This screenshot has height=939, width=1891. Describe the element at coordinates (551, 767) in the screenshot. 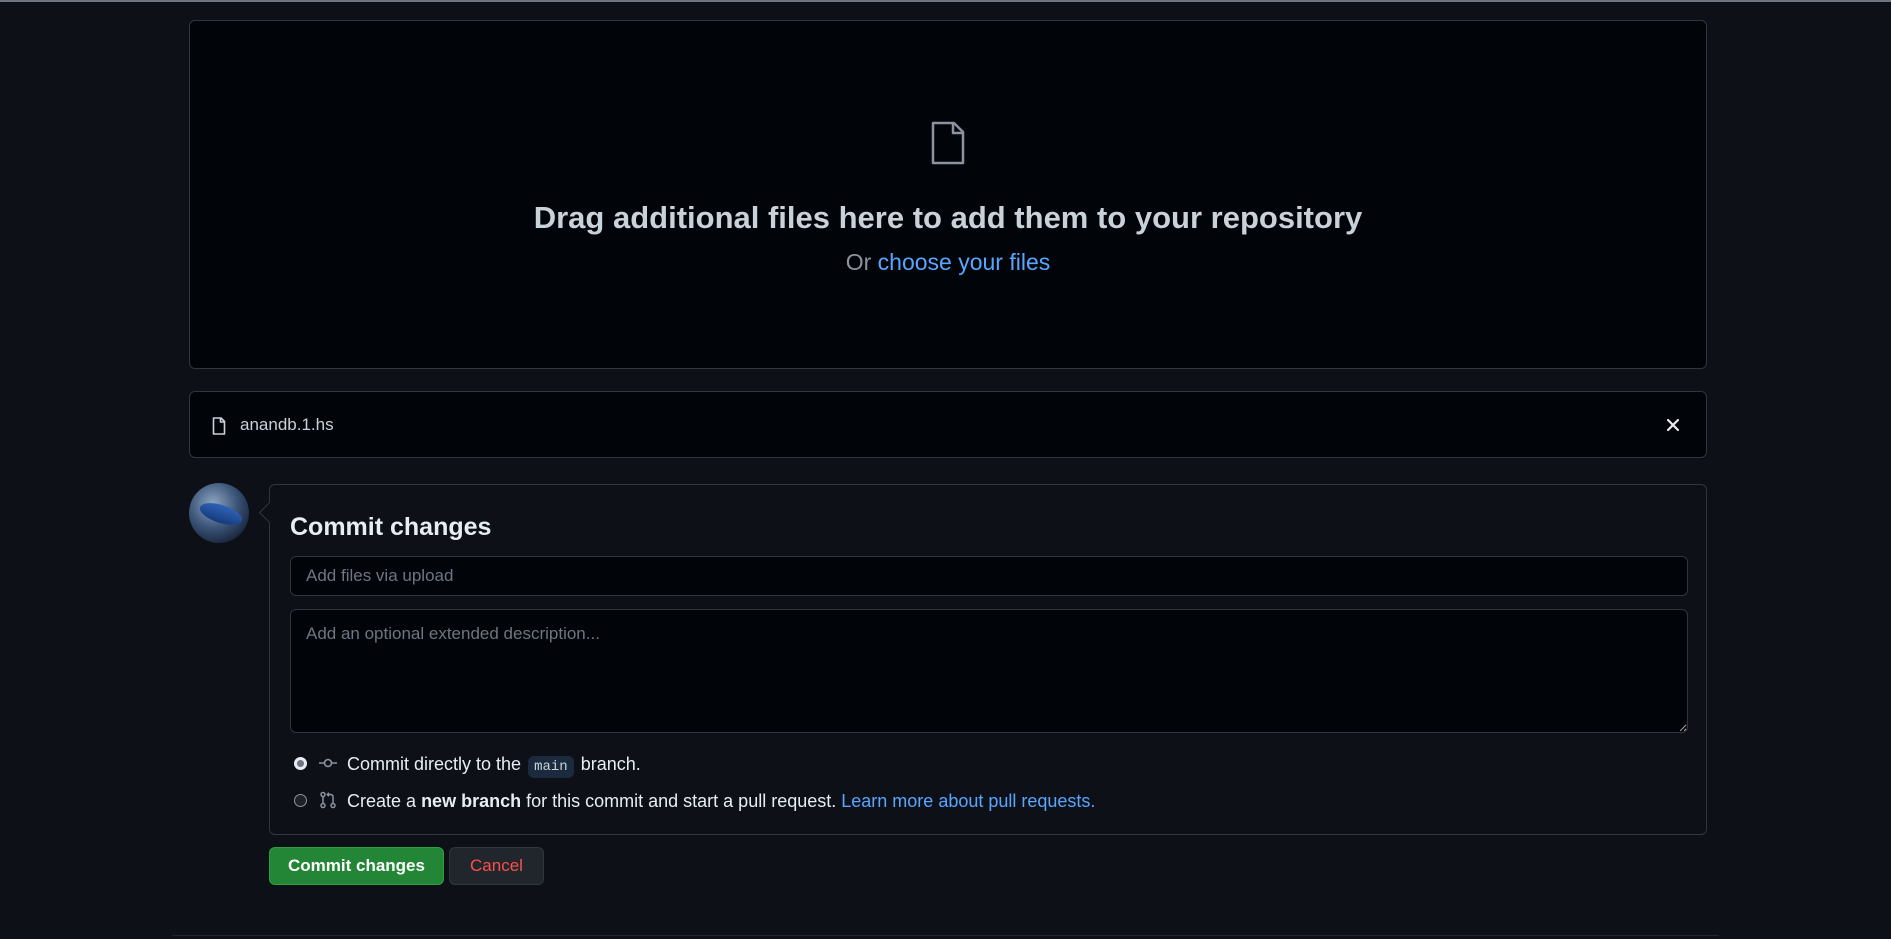

I see `branch-name: main` at that location.